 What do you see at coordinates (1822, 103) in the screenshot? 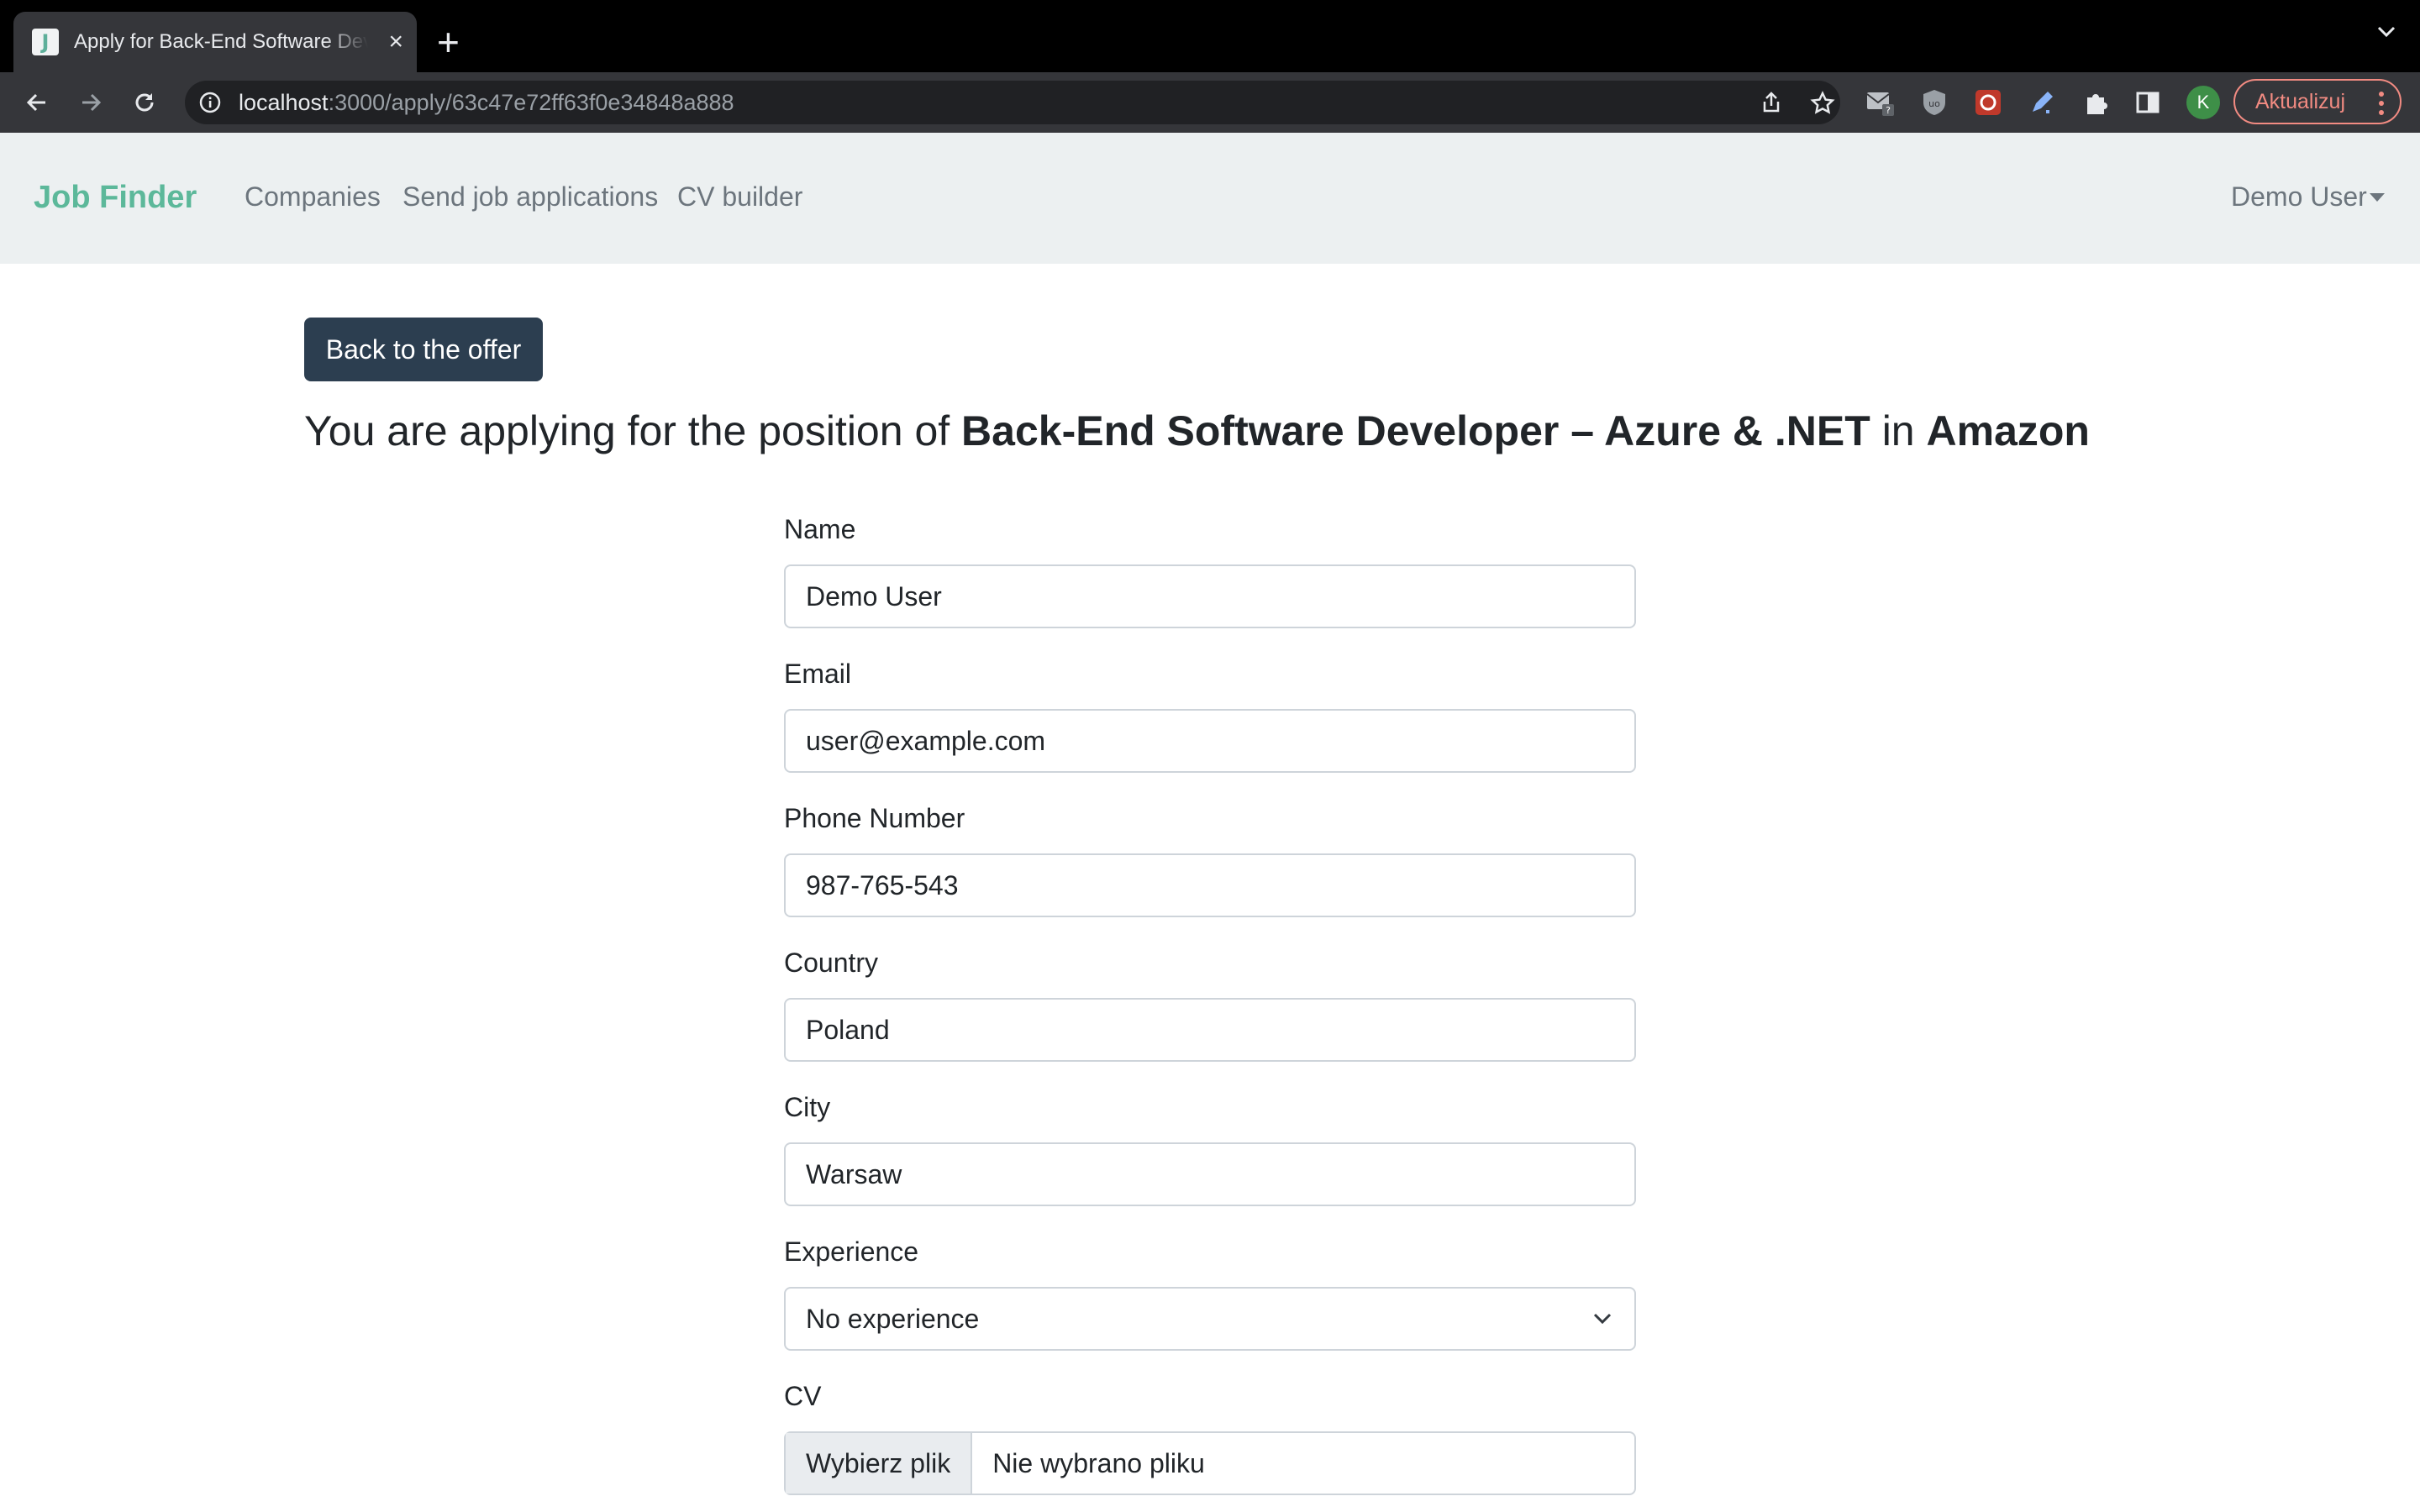
I see `bookmark-star-icon` at bounding box center [1822, 103].